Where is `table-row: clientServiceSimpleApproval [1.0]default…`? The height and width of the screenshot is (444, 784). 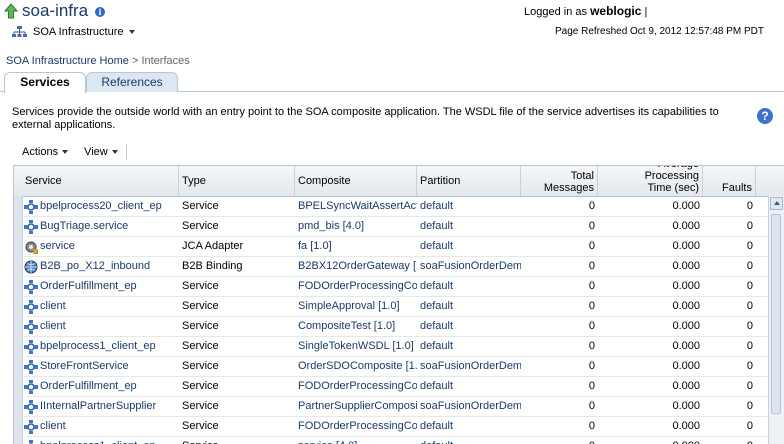
table-row: clientServiceSimpleApproval [1.0]default… is located at coordinates (399, 307).